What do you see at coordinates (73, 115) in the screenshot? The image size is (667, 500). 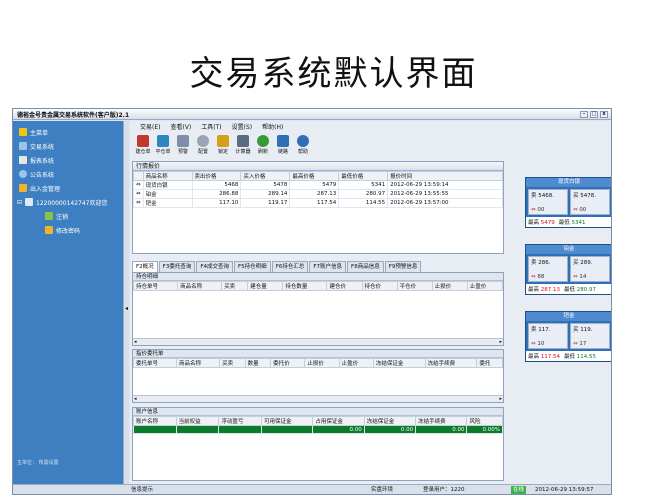 I see `window-title: 德裕金号贵金属交易系统软件(客户版)2.1` at bounding box center [73, 115].